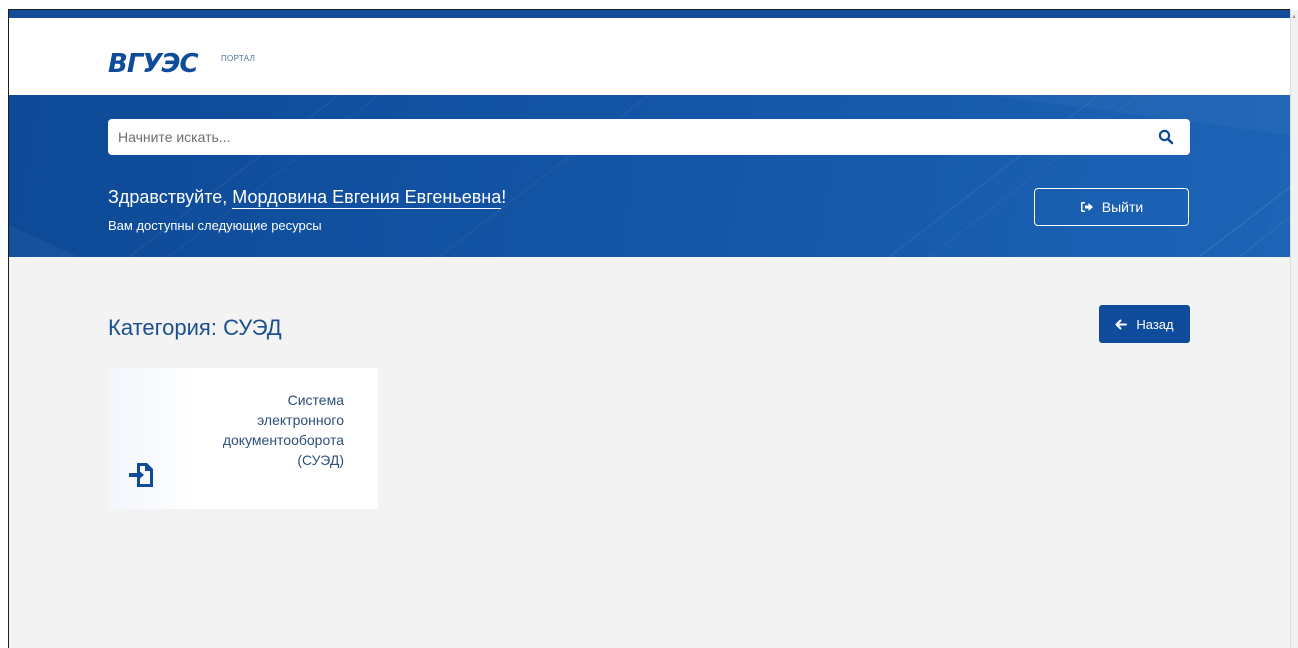  What do you see at coordinates (1155, 324) in the screenshot?
I see `back-label: Назад` at bounding box center [1155, 324].